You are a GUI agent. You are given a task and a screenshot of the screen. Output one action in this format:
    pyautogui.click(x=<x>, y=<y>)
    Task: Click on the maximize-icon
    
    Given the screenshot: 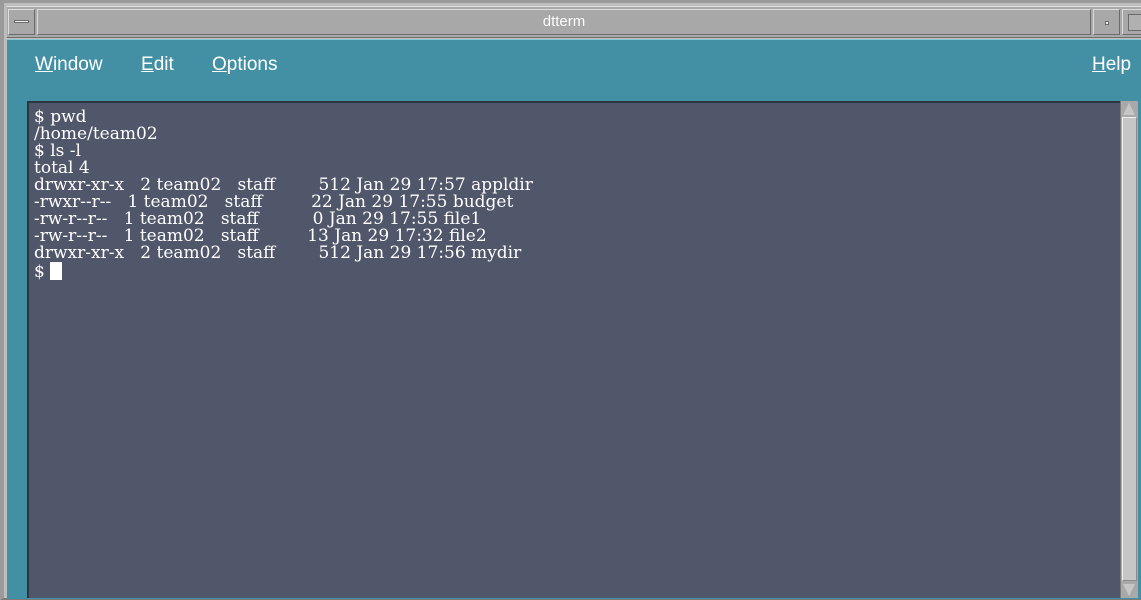 What is the action you would take?
    pyautogui.click(x=1134, y=22)
    